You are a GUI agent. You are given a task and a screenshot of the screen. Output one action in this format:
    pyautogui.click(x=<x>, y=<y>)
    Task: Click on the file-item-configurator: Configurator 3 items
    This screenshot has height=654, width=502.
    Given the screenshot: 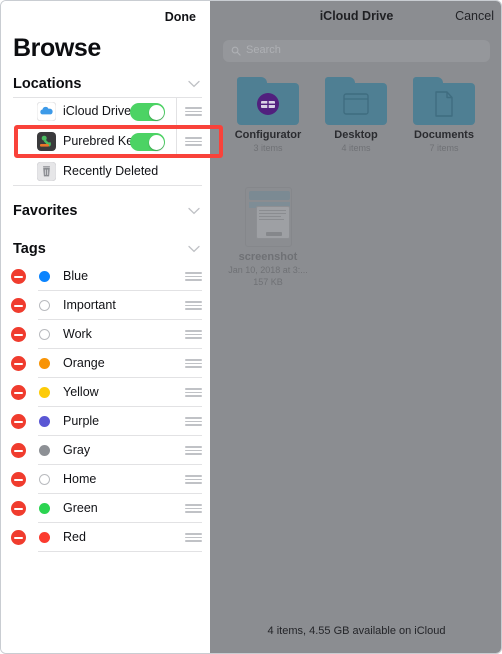 What is the action you would take?
    pyautogui.click(x=268, y=115)
    